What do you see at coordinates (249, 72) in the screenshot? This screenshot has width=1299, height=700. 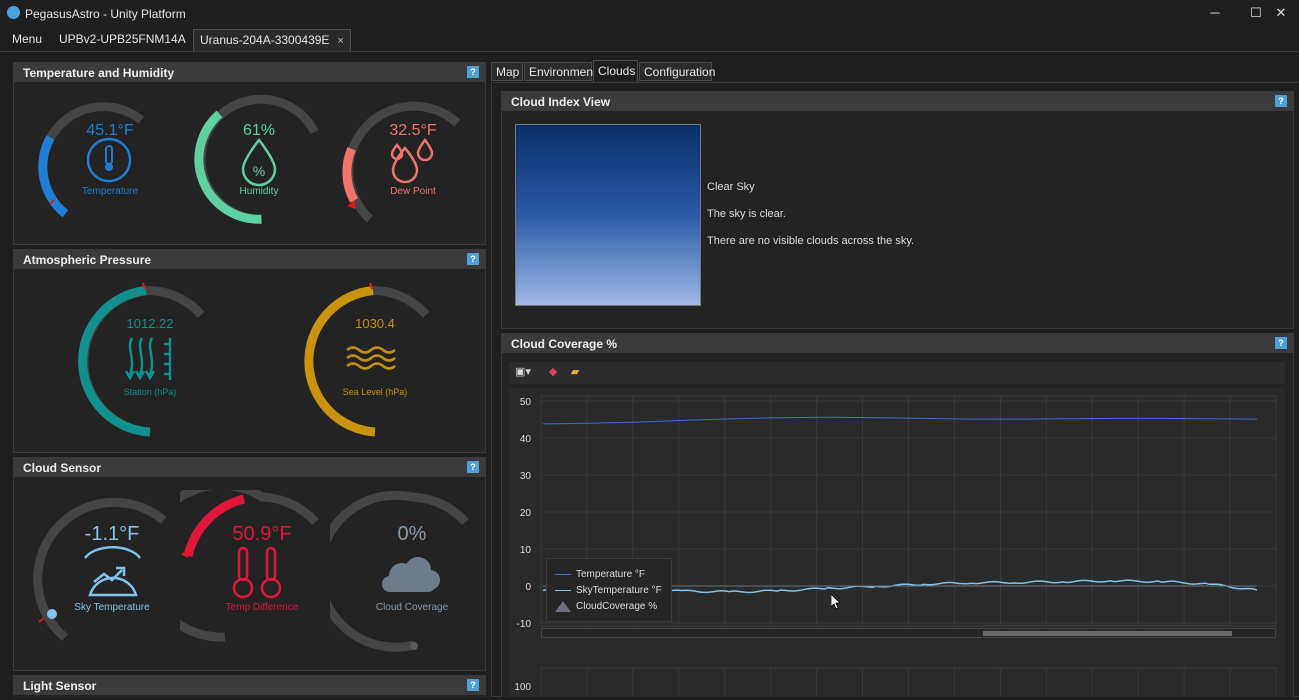 I see `panel-header: Temperature and Humidity ?` at bounding box center [249, 72].